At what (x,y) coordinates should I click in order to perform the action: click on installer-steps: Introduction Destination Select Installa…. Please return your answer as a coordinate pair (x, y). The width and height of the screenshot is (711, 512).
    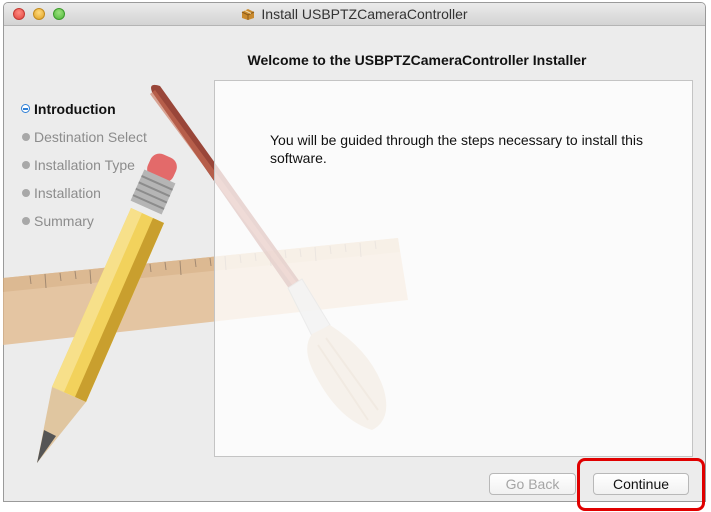
    Looking at the image, I should click on (105, 165).